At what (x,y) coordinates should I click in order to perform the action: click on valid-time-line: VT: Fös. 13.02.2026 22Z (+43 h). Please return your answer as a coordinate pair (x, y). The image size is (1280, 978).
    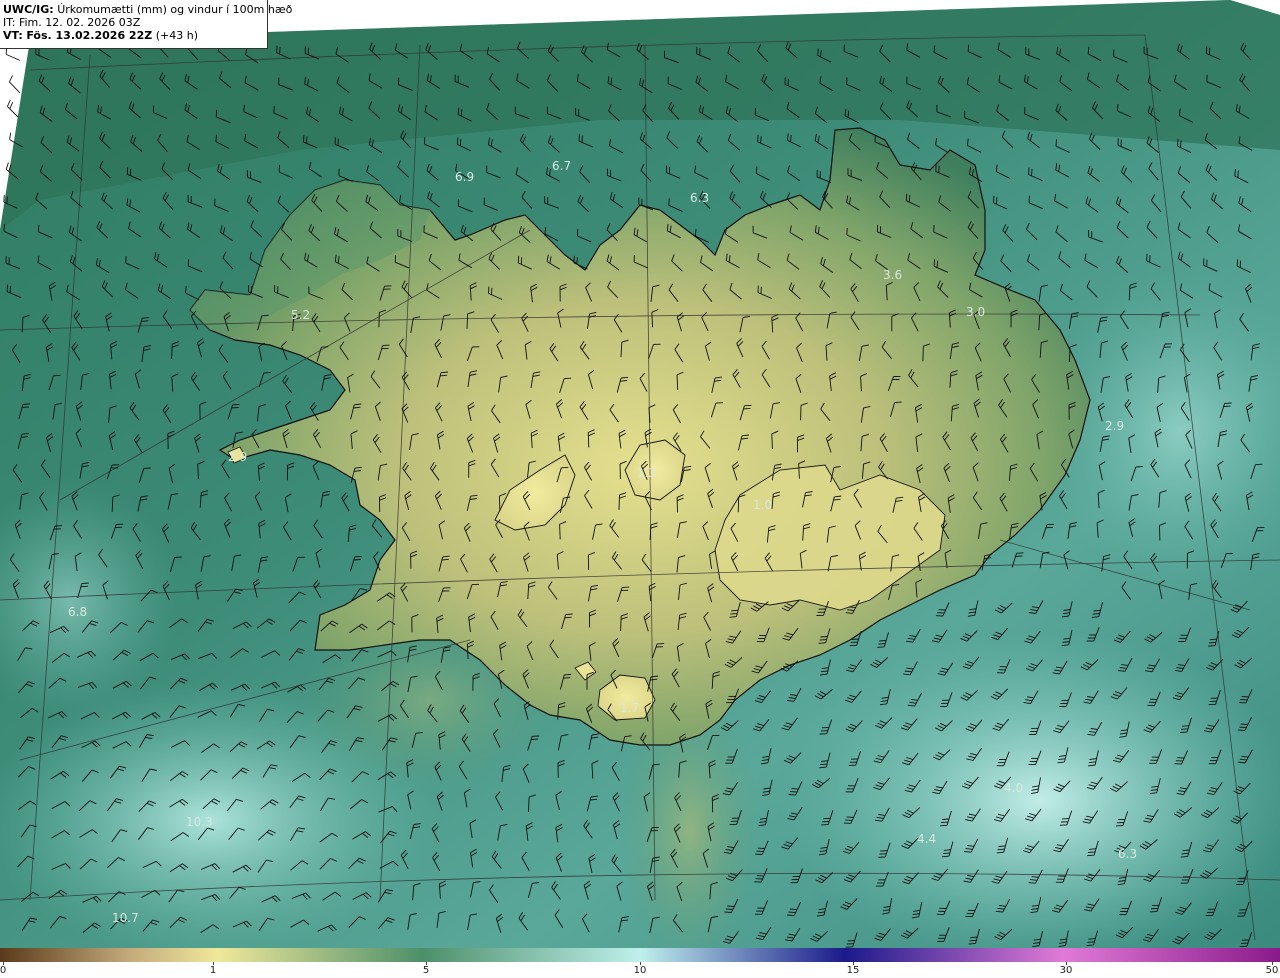
    Looking at the image, I should click on (135, 35).